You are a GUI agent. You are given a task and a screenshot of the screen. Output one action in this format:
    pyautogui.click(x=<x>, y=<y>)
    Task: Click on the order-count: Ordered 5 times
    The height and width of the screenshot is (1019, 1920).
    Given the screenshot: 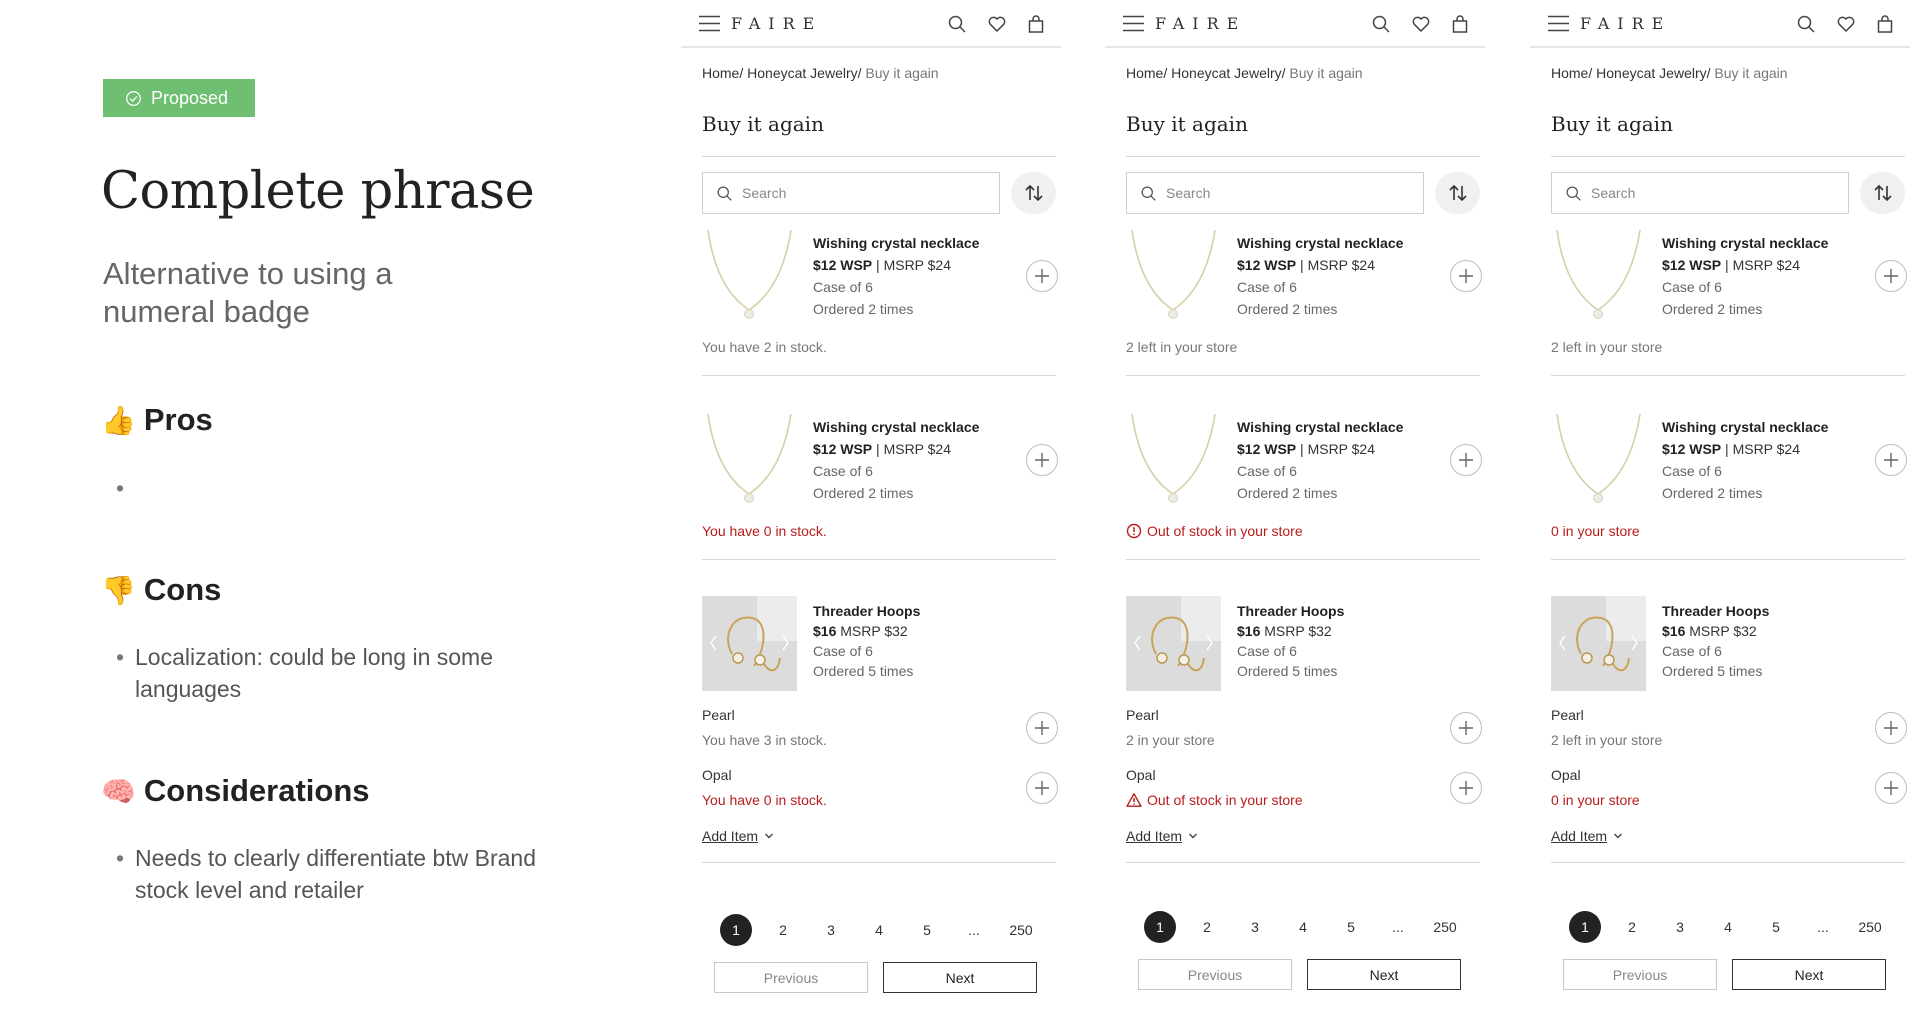 What is the action you would take?
    pyautogui.click(x=1712, y=671)
    